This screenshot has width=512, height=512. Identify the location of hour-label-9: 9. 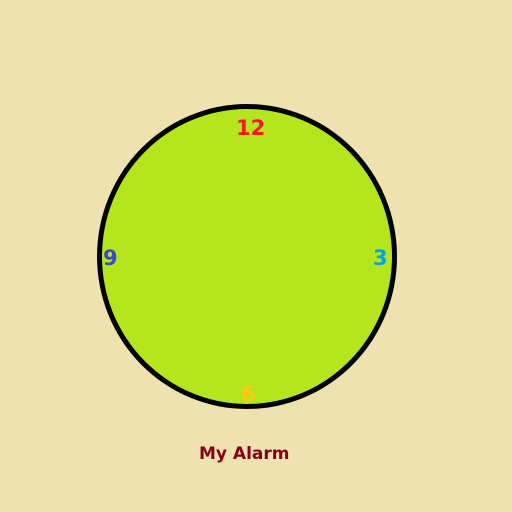
(110, 258).